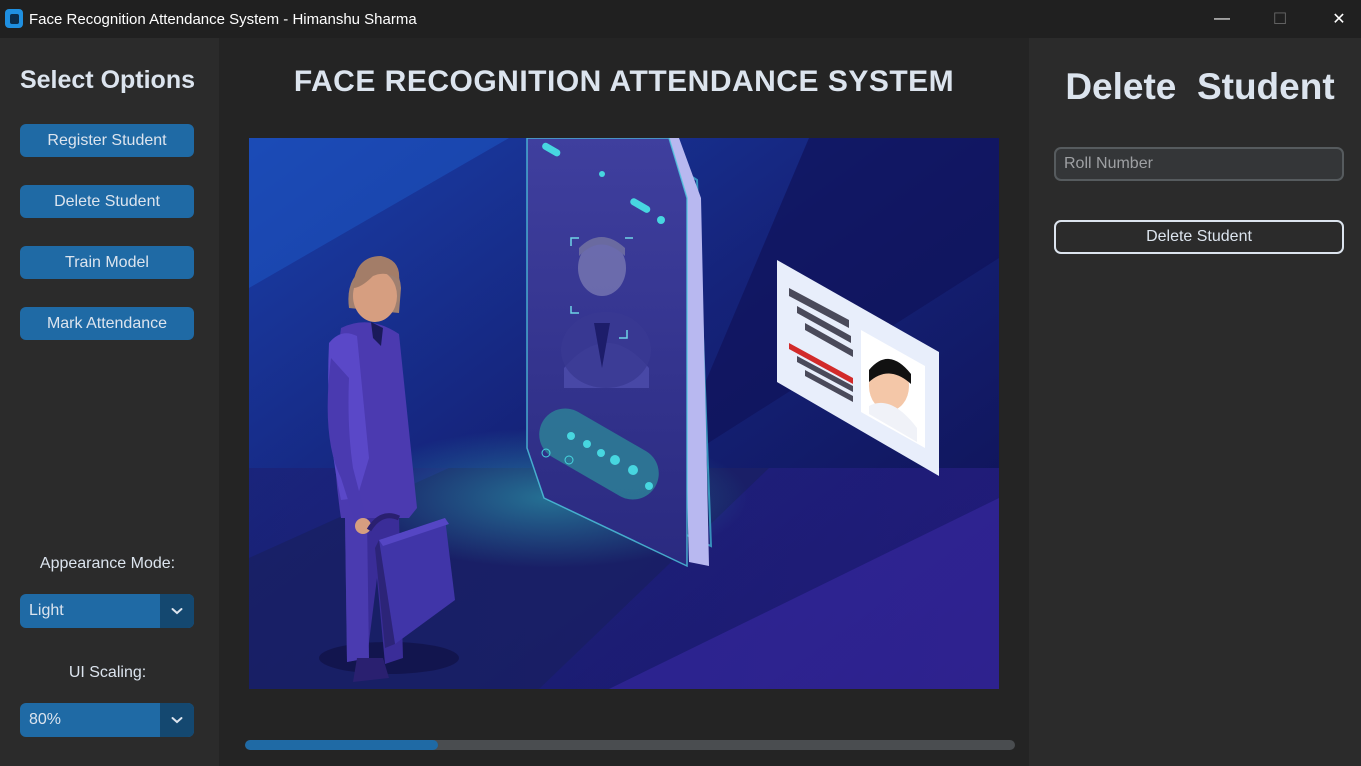  What do you see at coordinates (341, 745) in the screenshot?
I see `progress-bar-fill` at bounding box center [341, 745].